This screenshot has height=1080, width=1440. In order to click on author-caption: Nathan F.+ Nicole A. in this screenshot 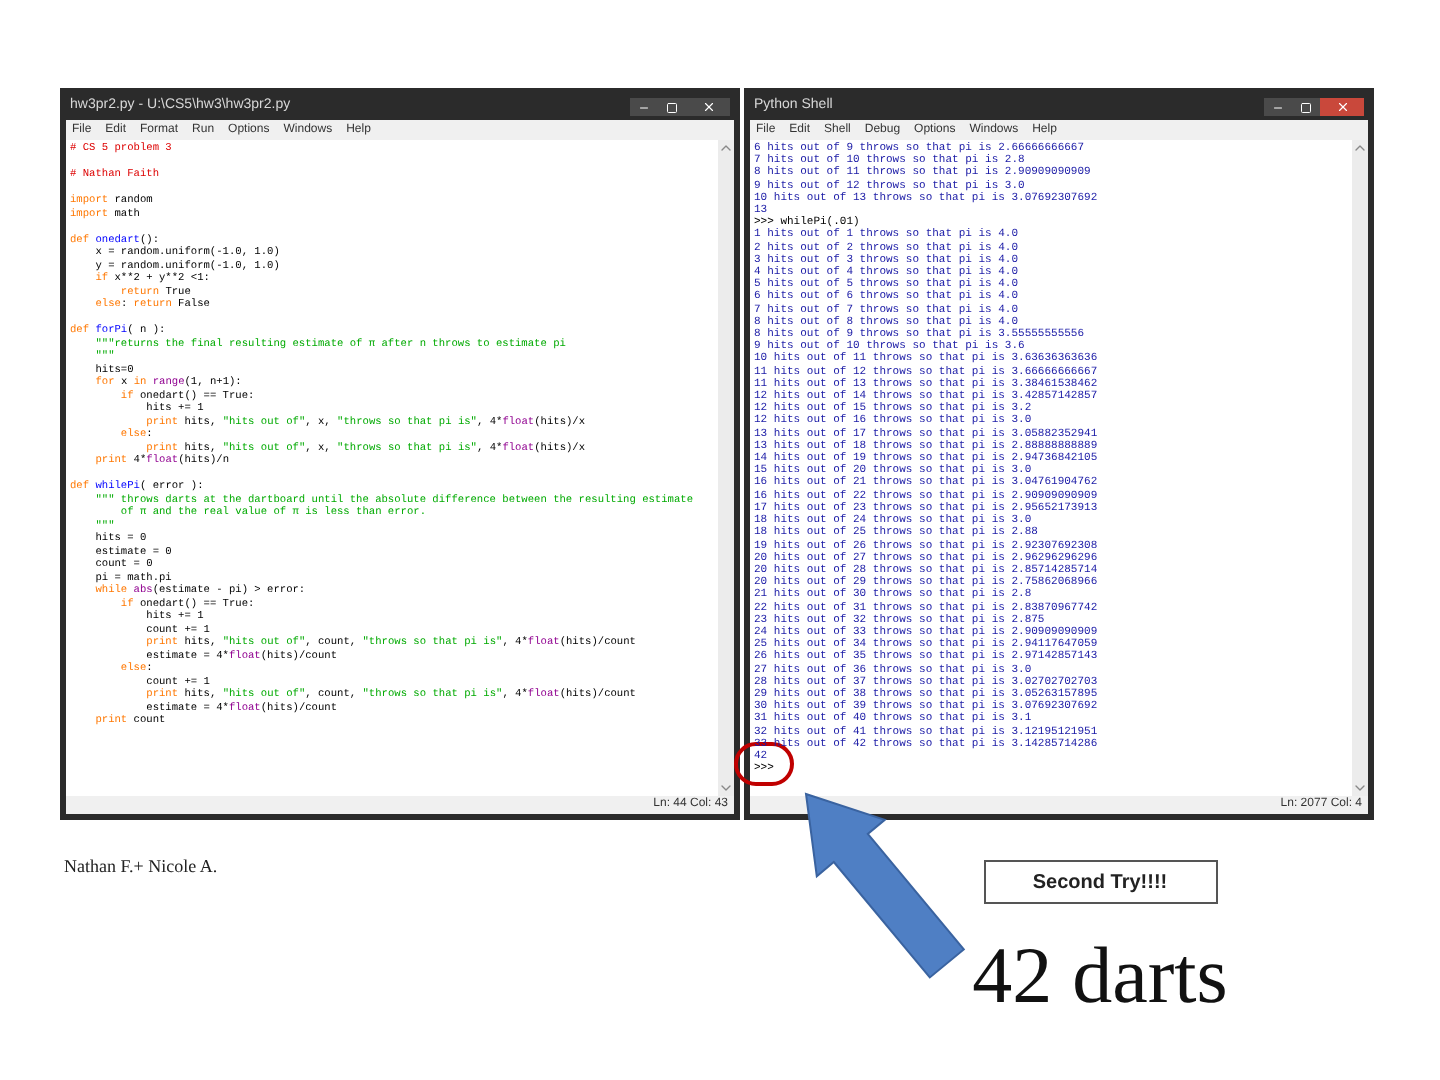, I will do `click(141, 866)`.